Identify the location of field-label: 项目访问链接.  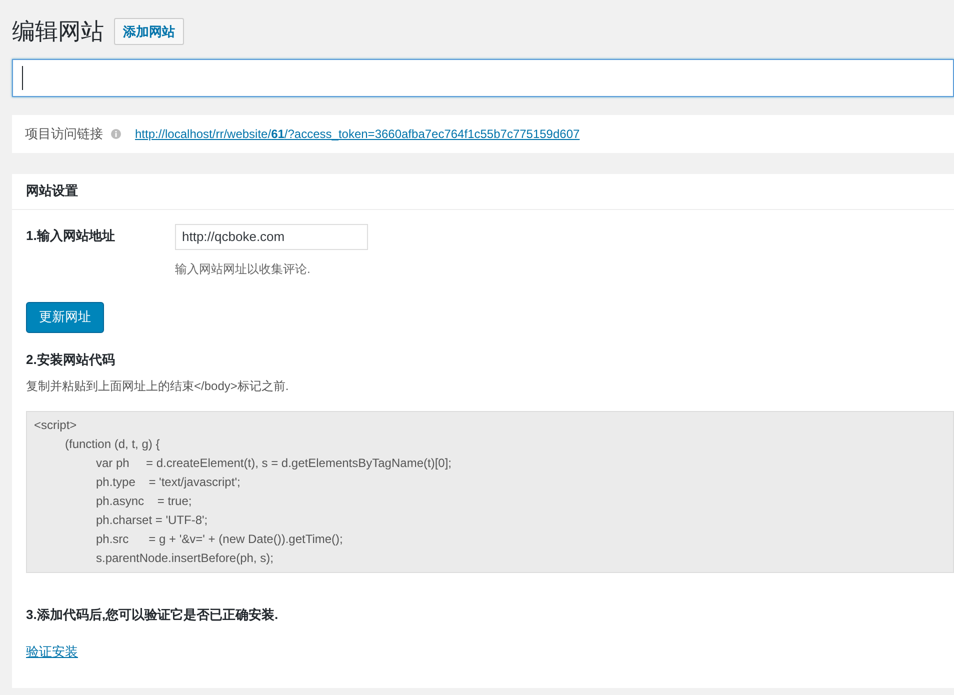
(64, 133).